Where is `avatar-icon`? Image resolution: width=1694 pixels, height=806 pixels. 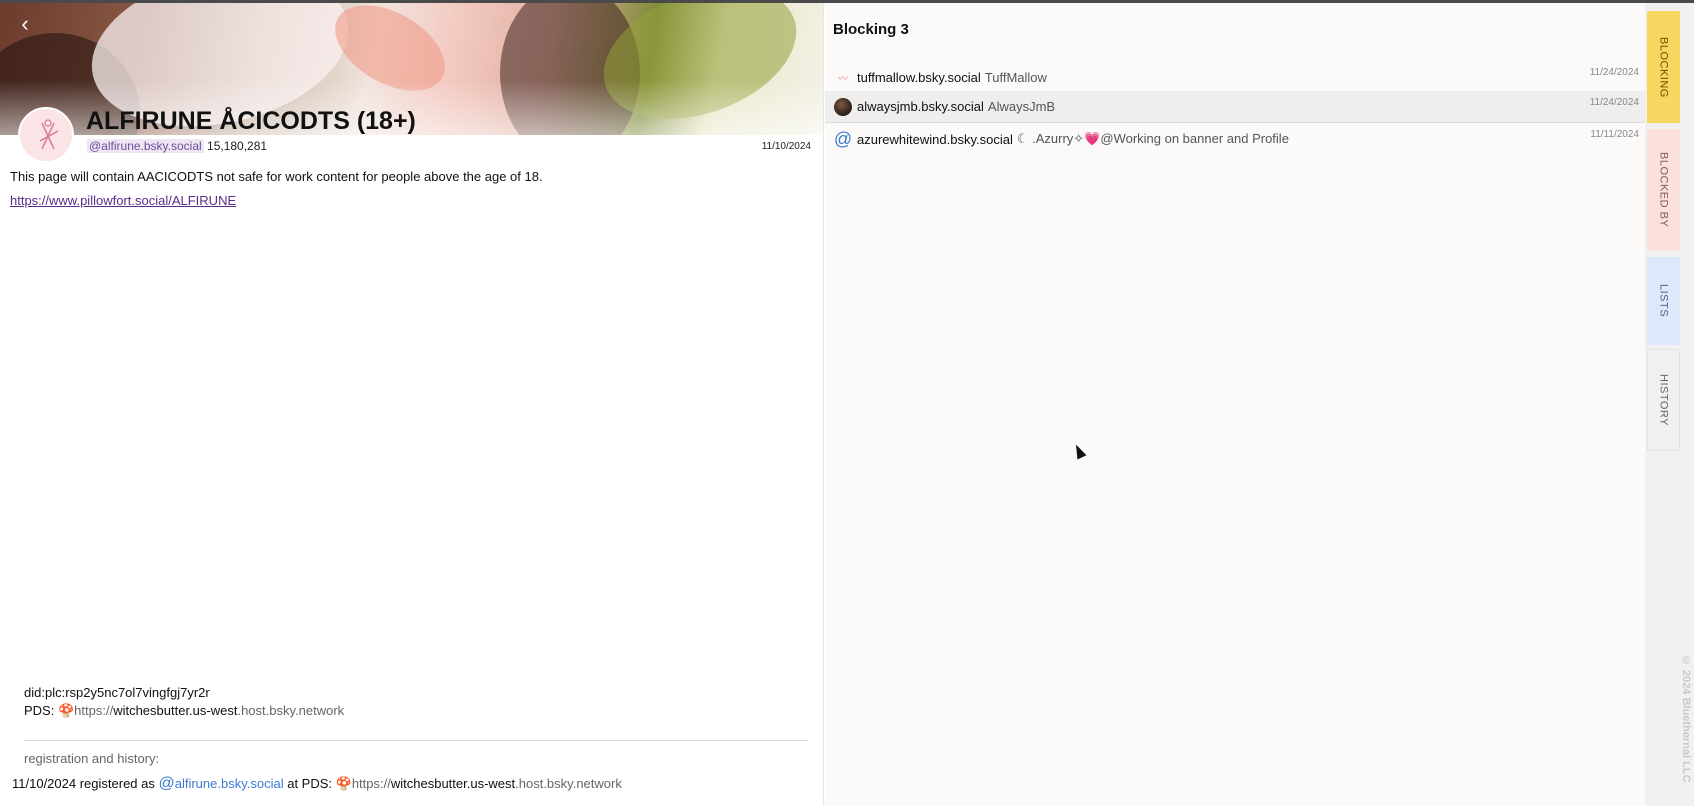
avatar-icon is located at coordinates (843, 107).